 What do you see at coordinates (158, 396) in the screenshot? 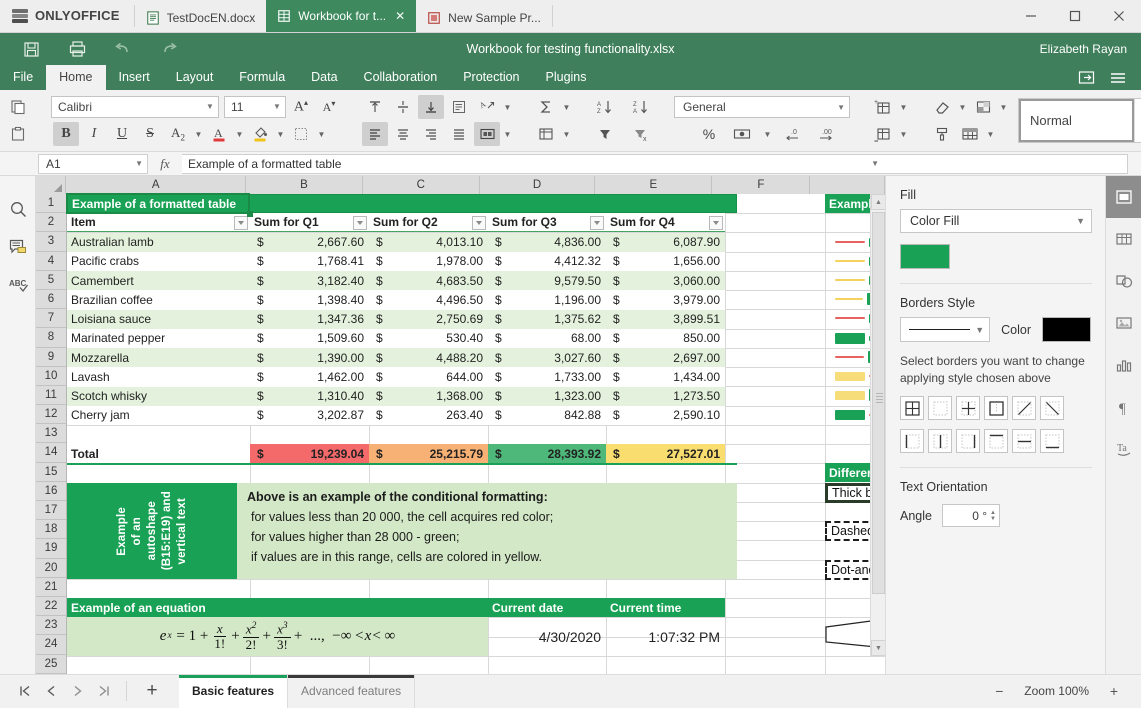
I see `cell-item-name: Scotch whisky` at bounding box center [158, 396].